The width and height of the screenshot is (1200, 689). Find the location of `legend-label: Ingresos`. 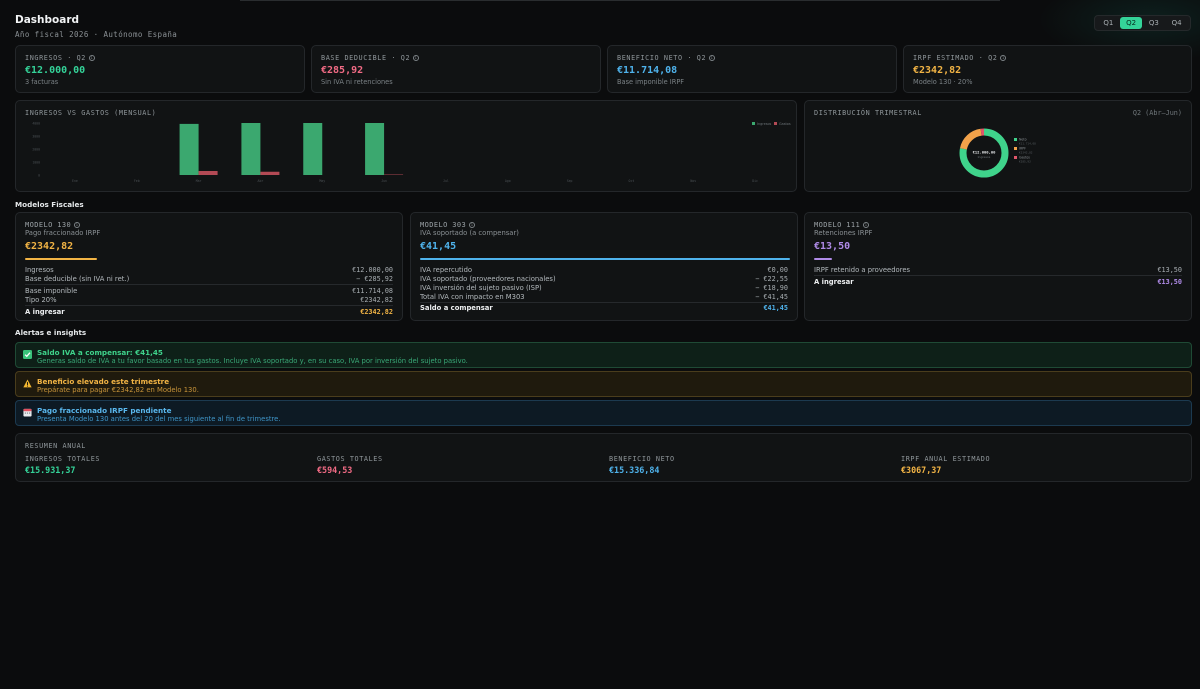

legend-label: Ingresos is located at coordinates (764, 124).